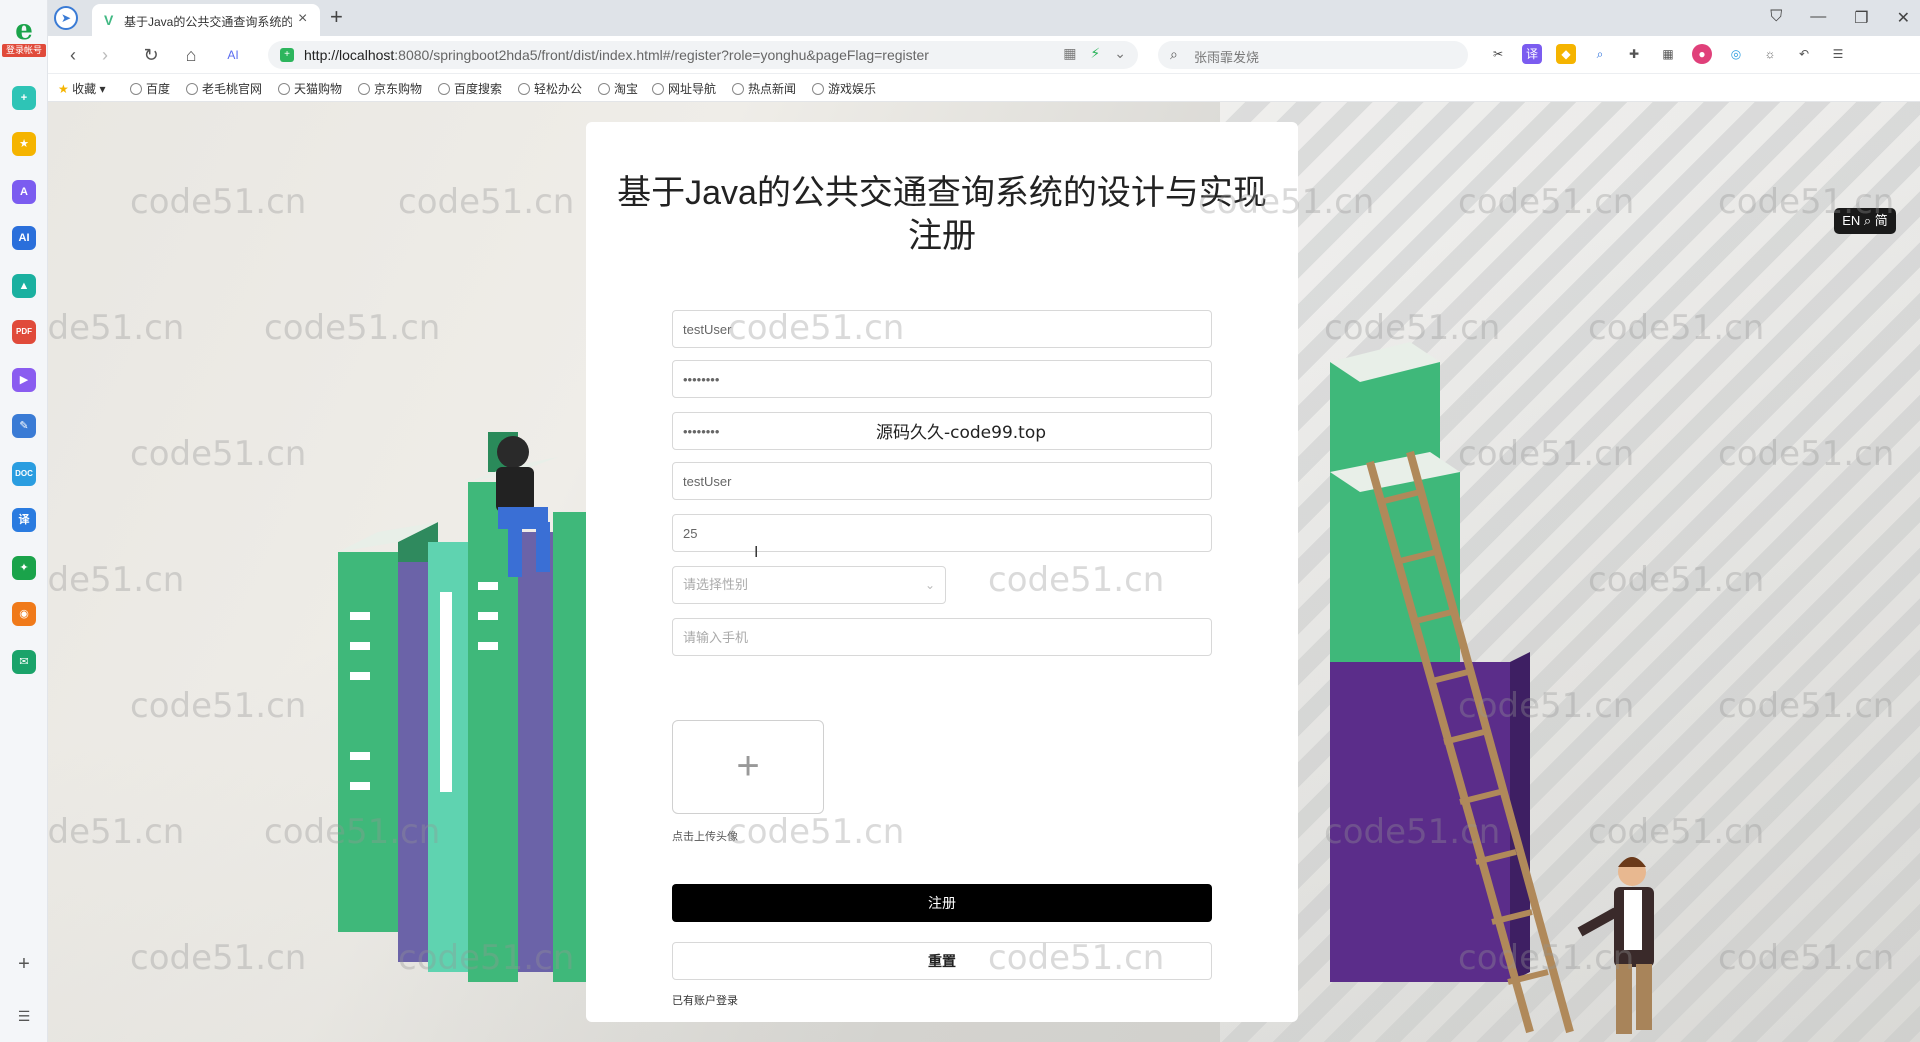 This screenshot has width=1920, height=1042. Describe the element at coordinates (705, 837) in the screenshot. I see `upload-label: 点击上传头像` at that location.